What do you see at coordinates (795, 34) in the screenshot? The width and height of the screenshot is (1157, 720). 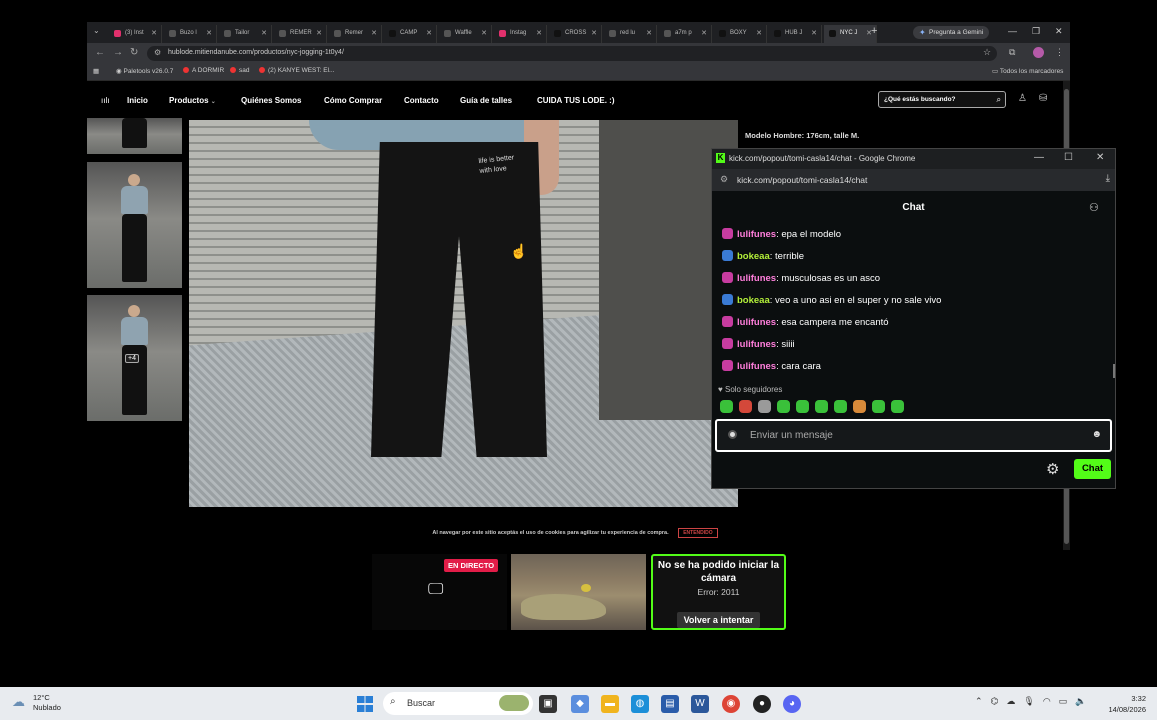 I see `browser-tab: HUB J ✕` at bounding box center [795, 34].